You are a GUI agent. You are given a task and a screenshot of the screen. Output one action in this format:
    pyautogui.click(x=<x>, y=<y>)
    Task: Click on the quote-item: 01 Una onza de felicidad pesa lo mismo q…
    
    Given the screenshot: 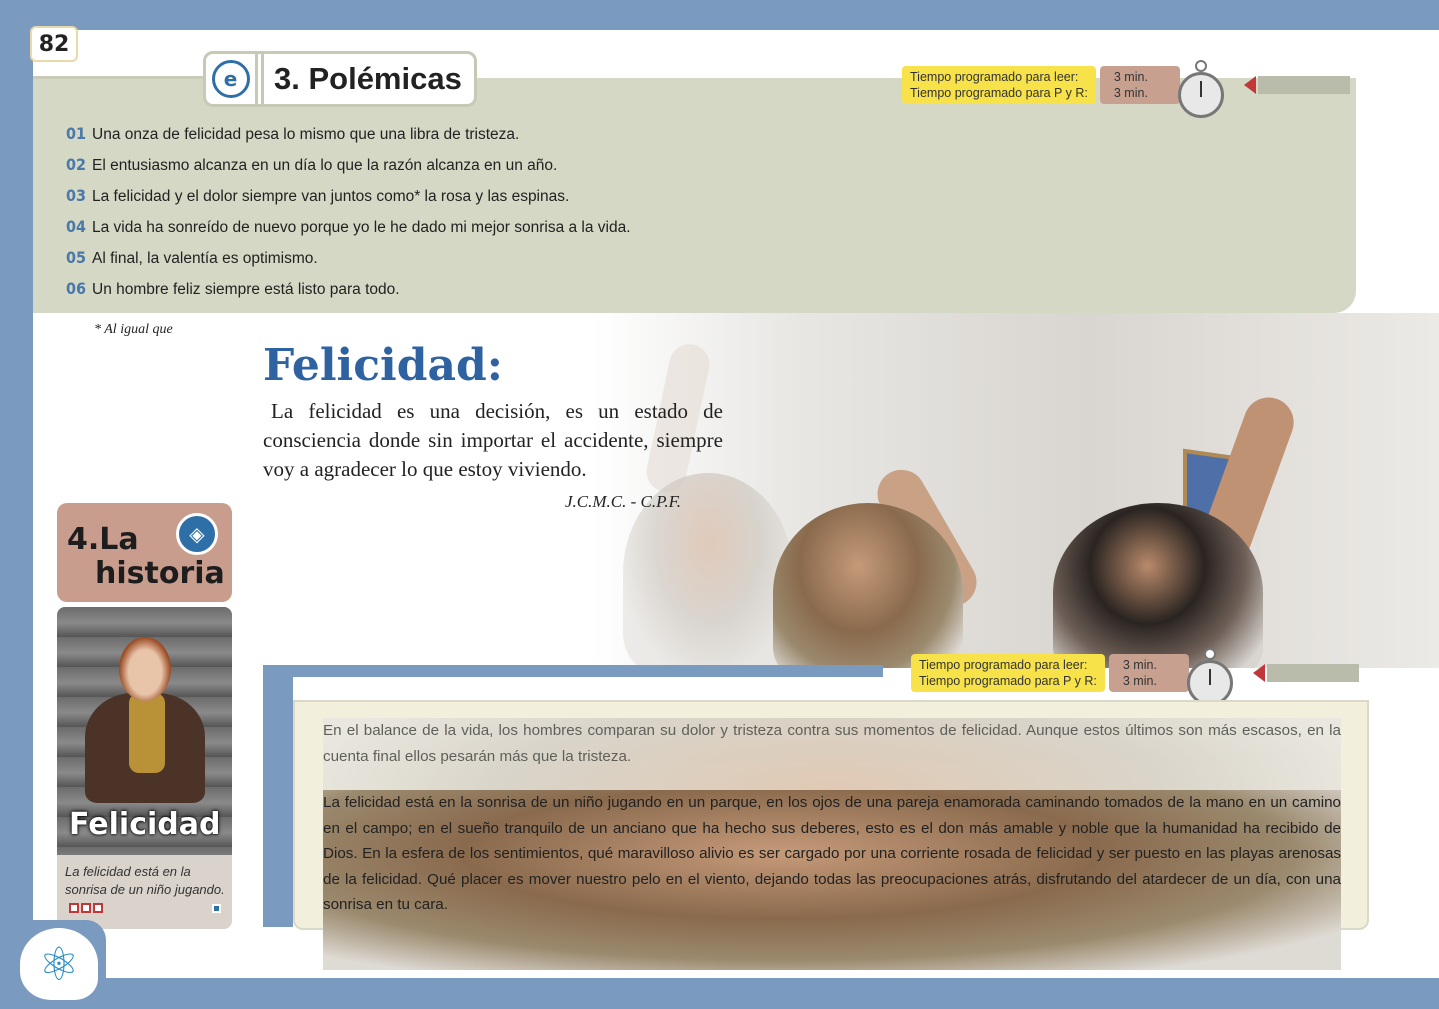 What is the action you would take?
    pyautogui.click(x=348, y=139)
    